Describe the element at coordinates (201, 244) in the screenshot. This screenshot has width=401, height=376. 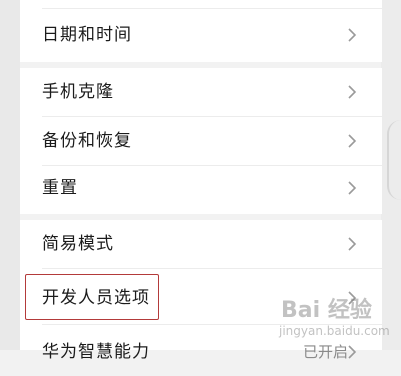
I see `settings-item-simple-mode: 简易模式` at that location.